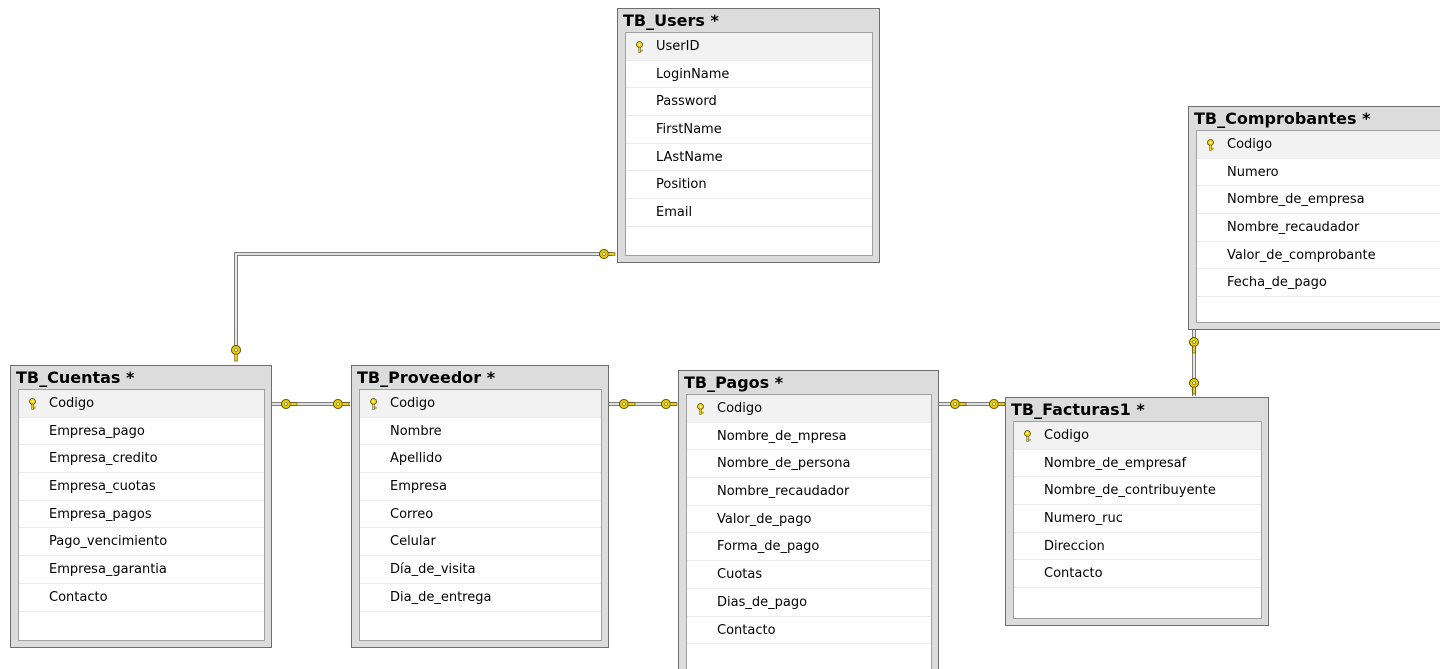  What do you see at coordinates (412, 514) in the screenshot?
I see `column-name: Correo` at bounding box center [412, 514].